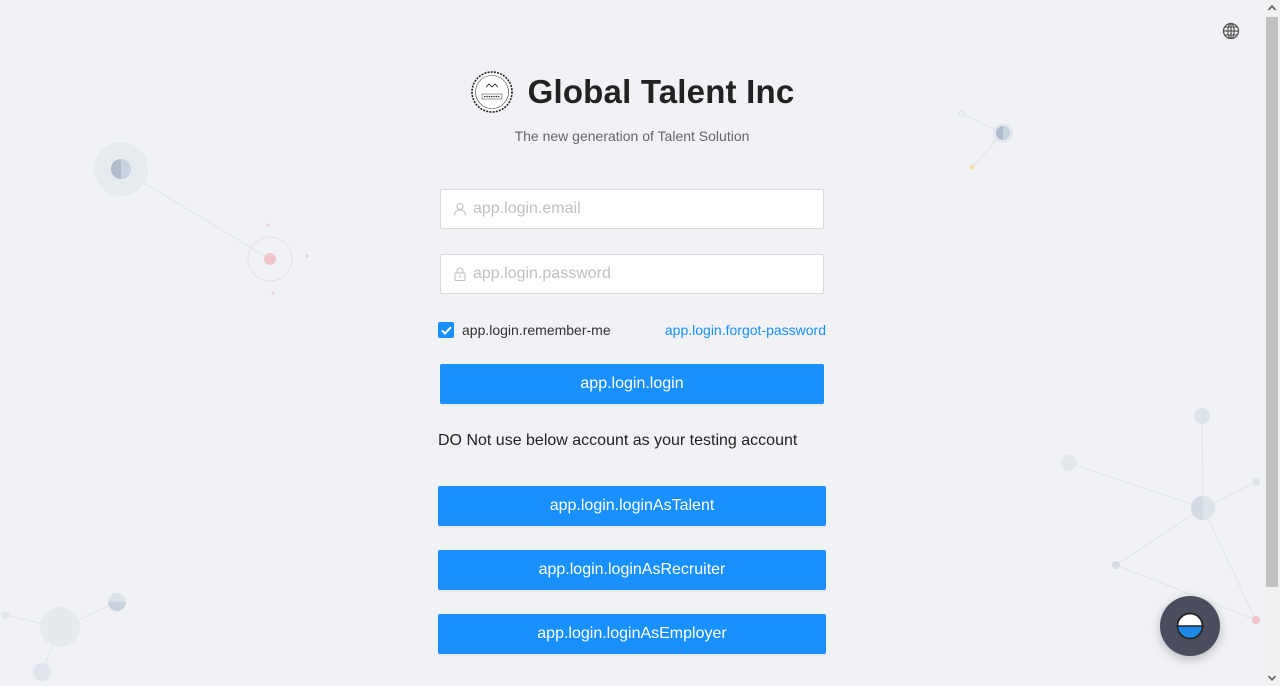 The image size is (1280, 686). What do you see at coordinates (632, 634) in the screenshot?
I see `login-as-employer-button: app.login.loginAsEmployer` at bounding box center [632, 634].